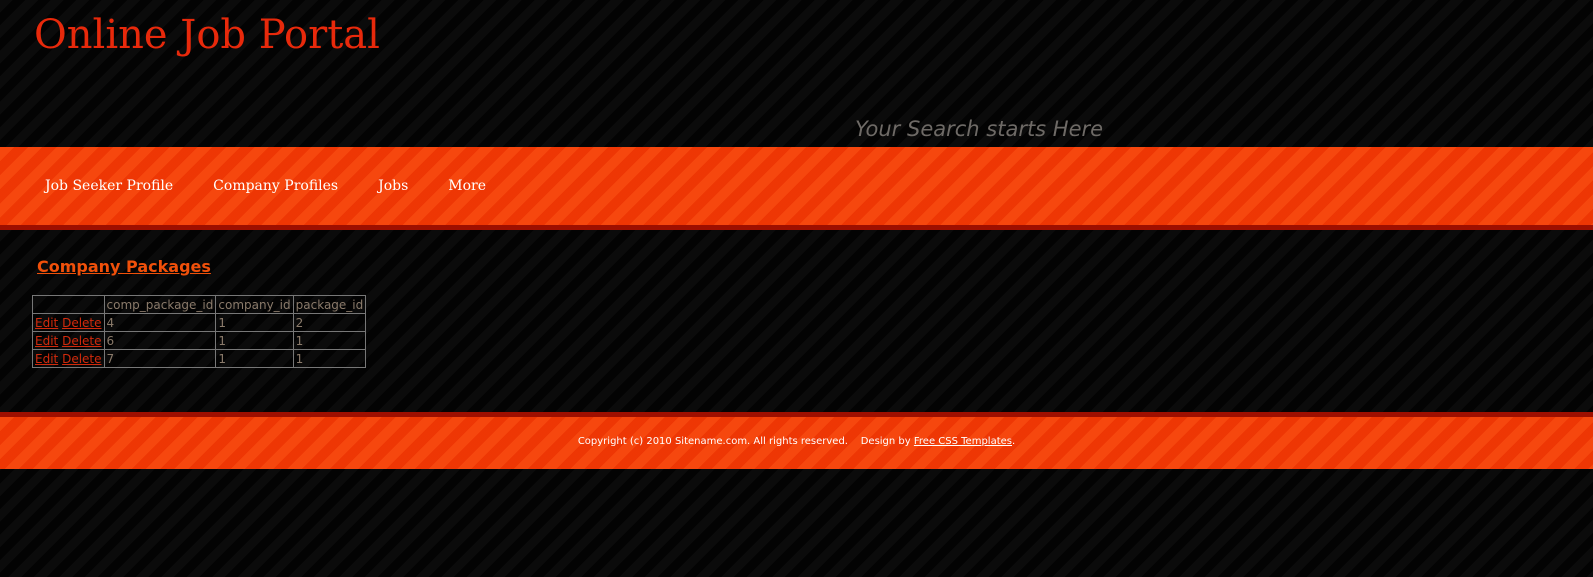 This screenshot has height=577, width=1593. What do you see at coordinates (68, 304) in the screenshot?
I see `column-header-actions` at bounding box center [68, 304].